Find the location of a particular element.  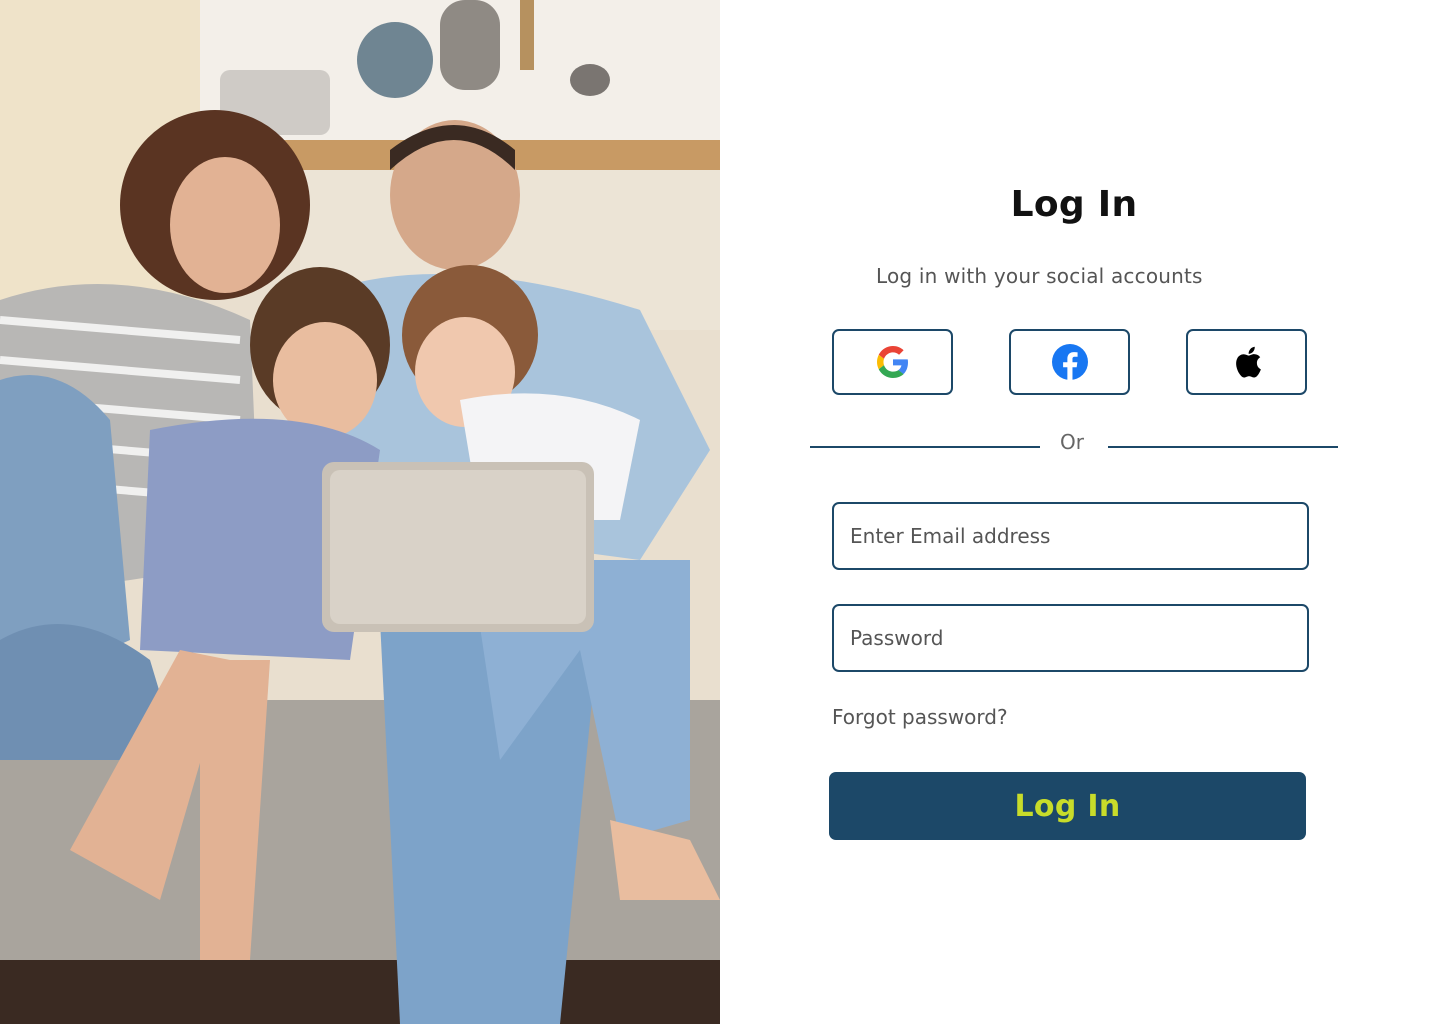

google-icon is located at coordinates (892, 362).